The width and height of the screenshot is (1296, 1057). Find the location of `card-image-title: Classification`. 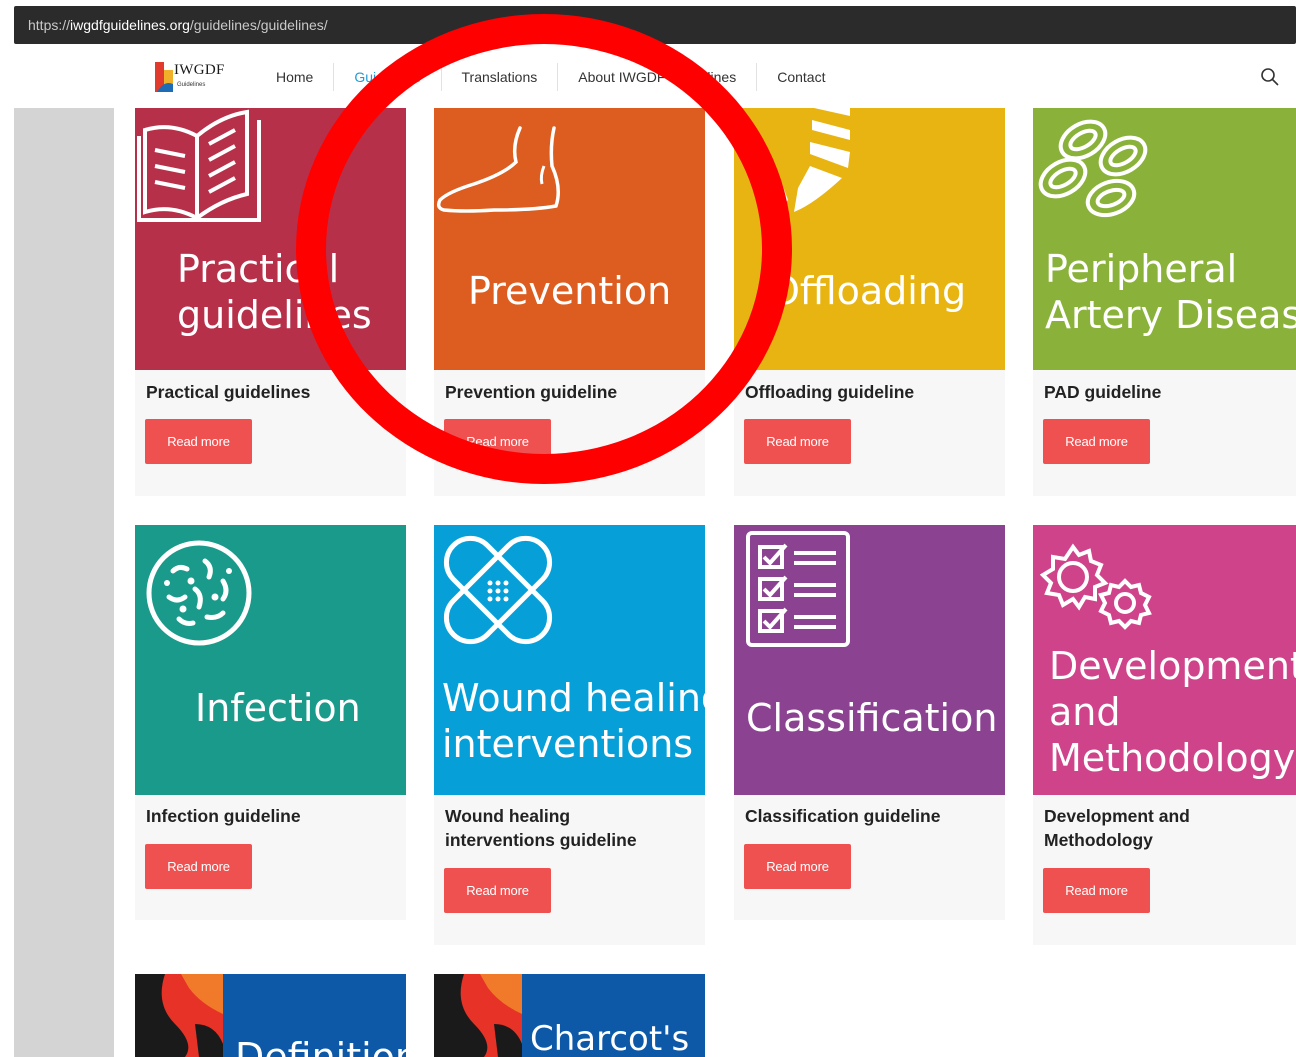

card-image-title: Classification is located at coordinates (872, 718).